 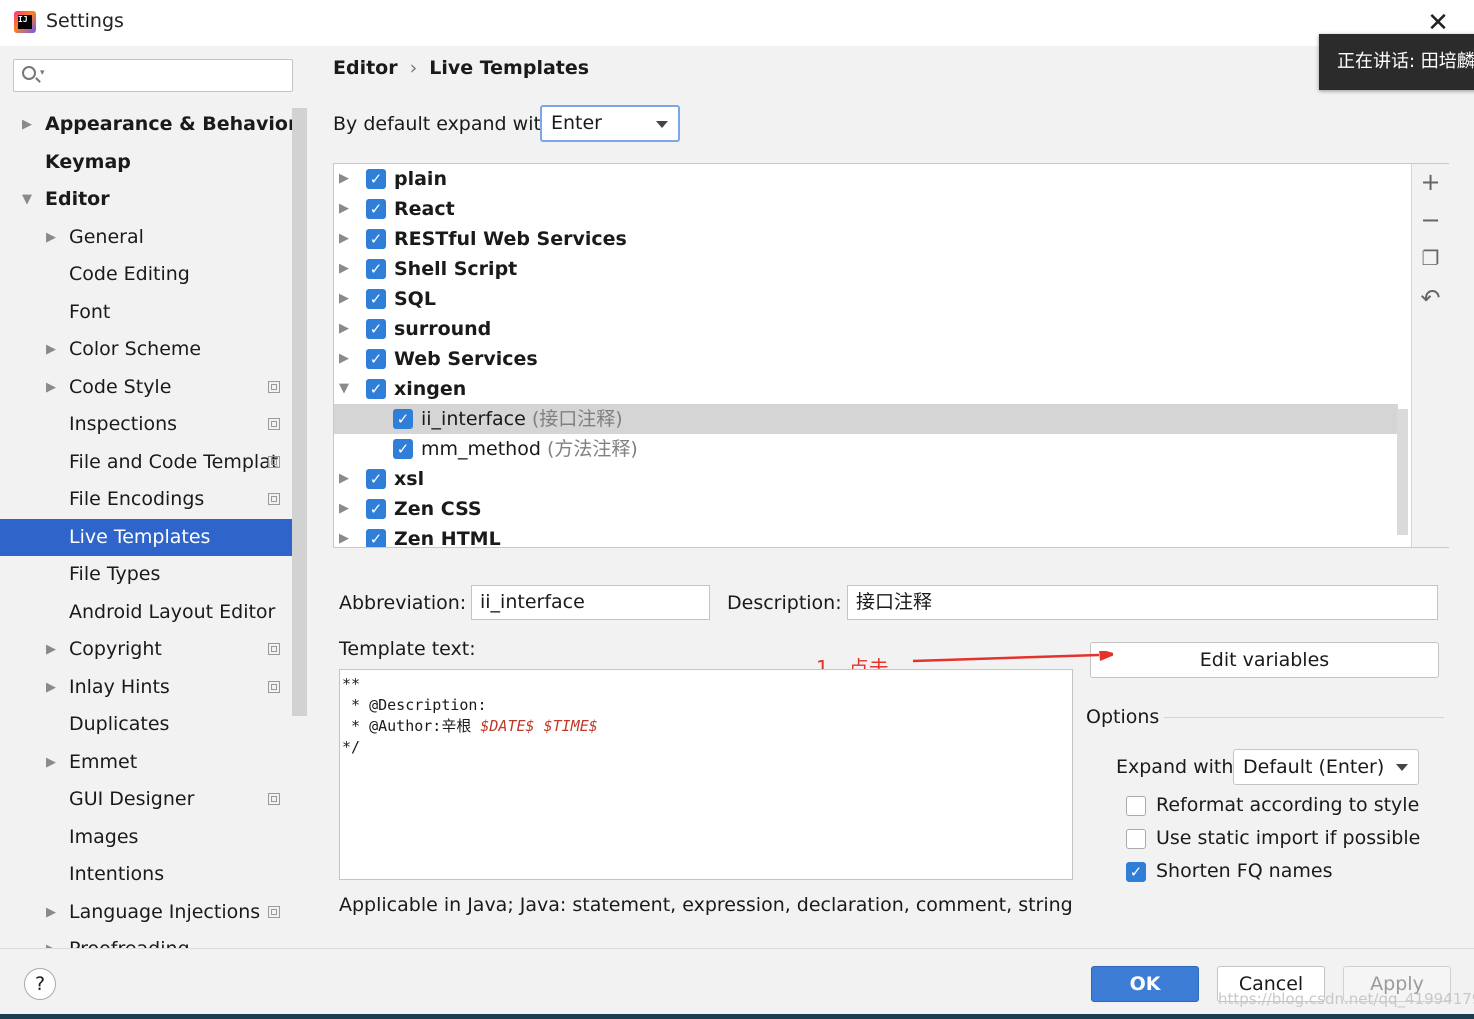 What do you see at coordinates (866, 449) in the screenshot?
I see `template-row: ✓ mm_method (方法注释)` at bounding box center [866, 449].